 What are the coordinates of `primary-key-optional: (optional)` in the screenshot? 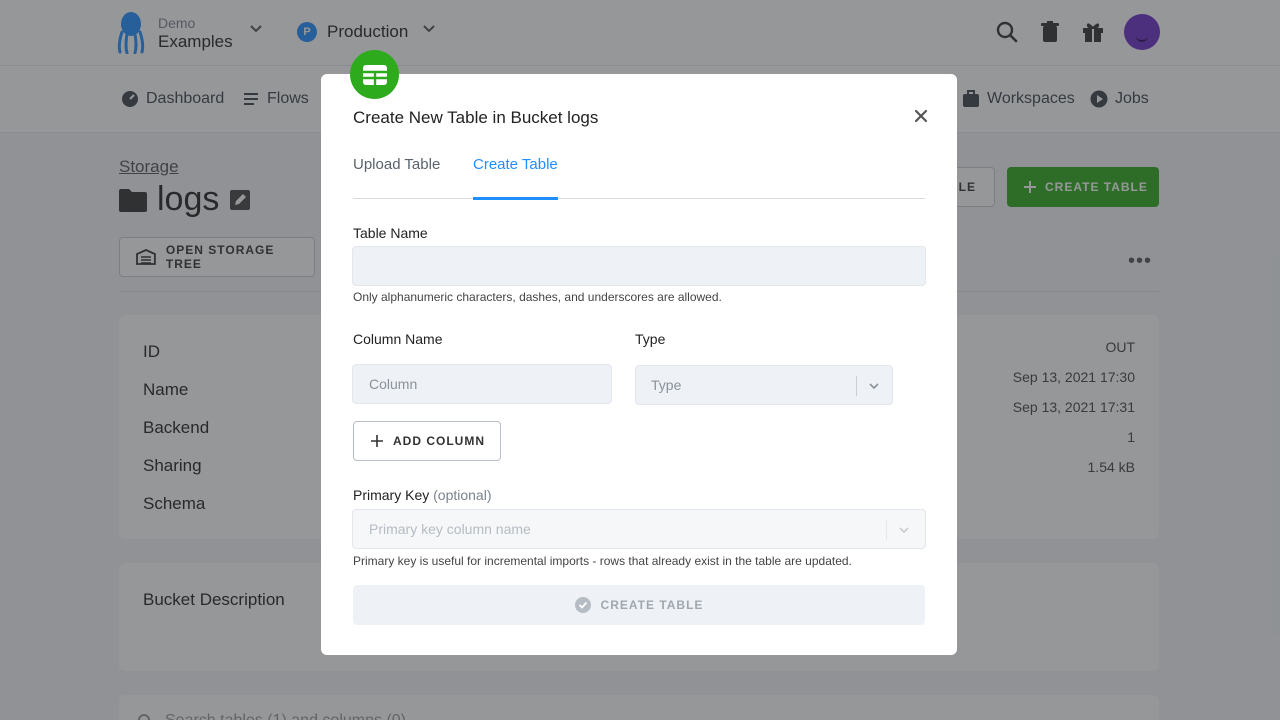 It's located at (462, 495).